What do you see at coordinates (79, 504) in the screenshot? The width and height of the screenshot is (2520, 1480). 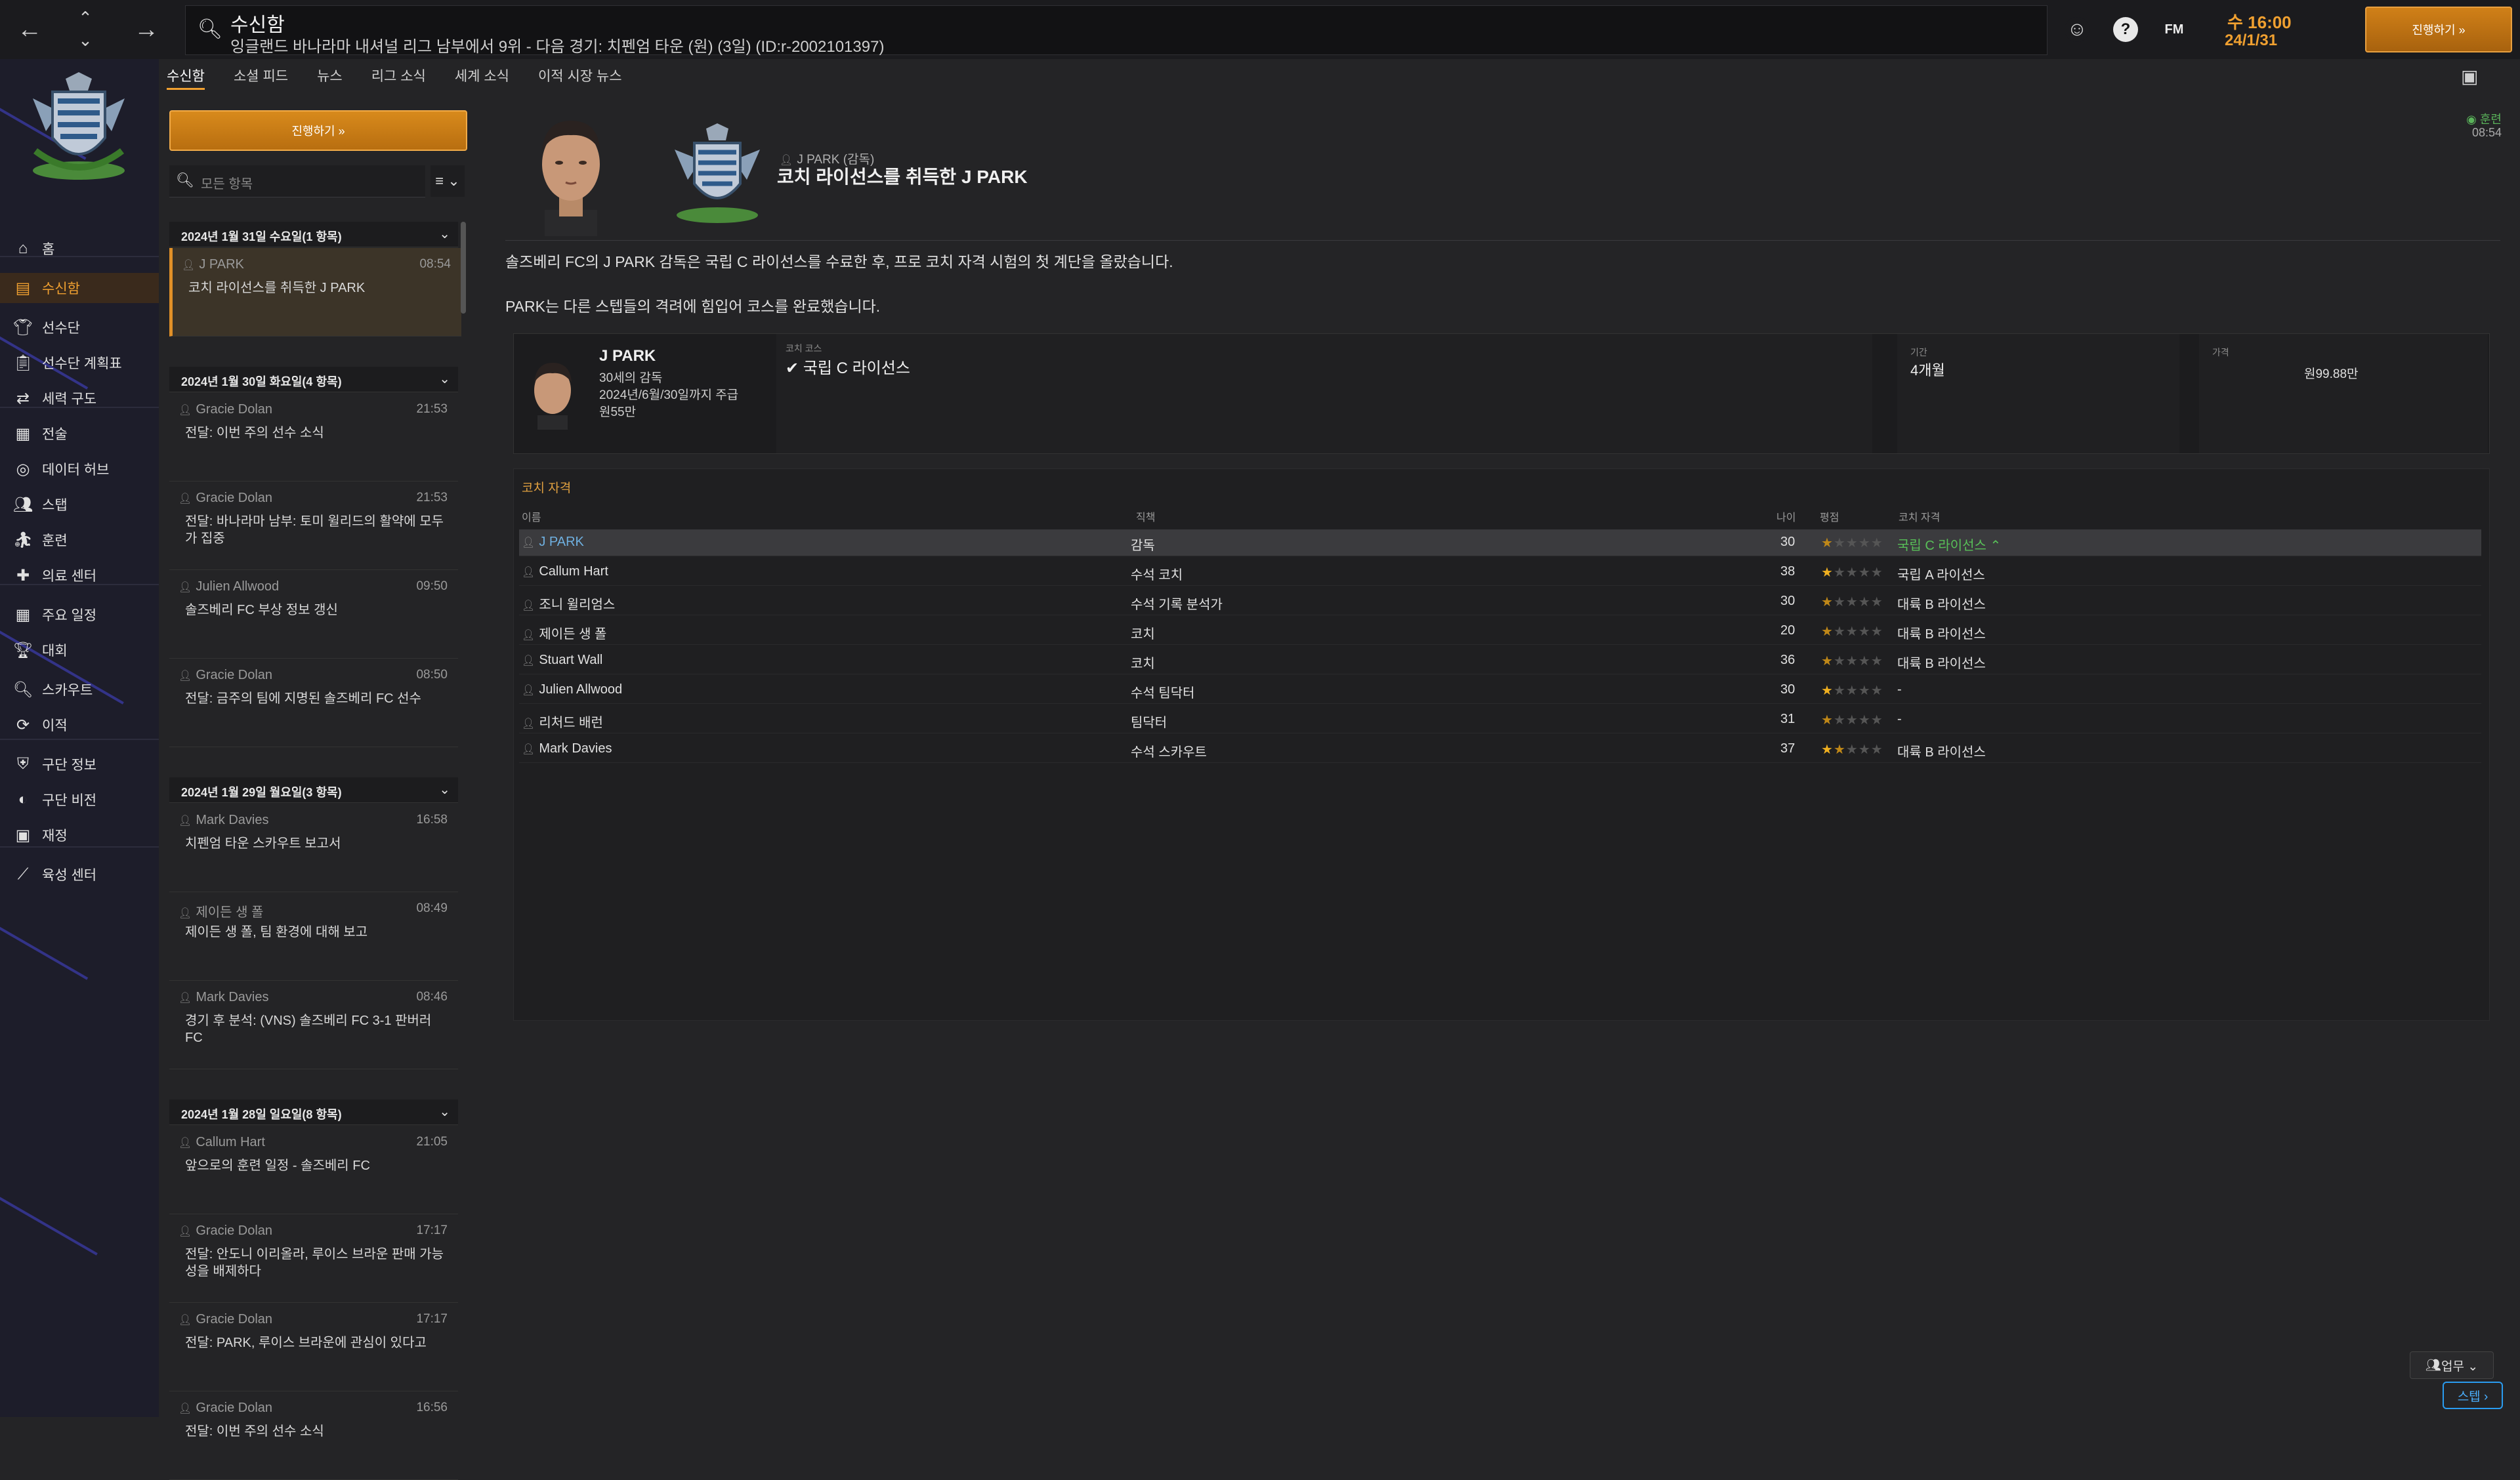 I see `sidebar-item: 👥︎ 스탭` at bounding box center [79, 504].